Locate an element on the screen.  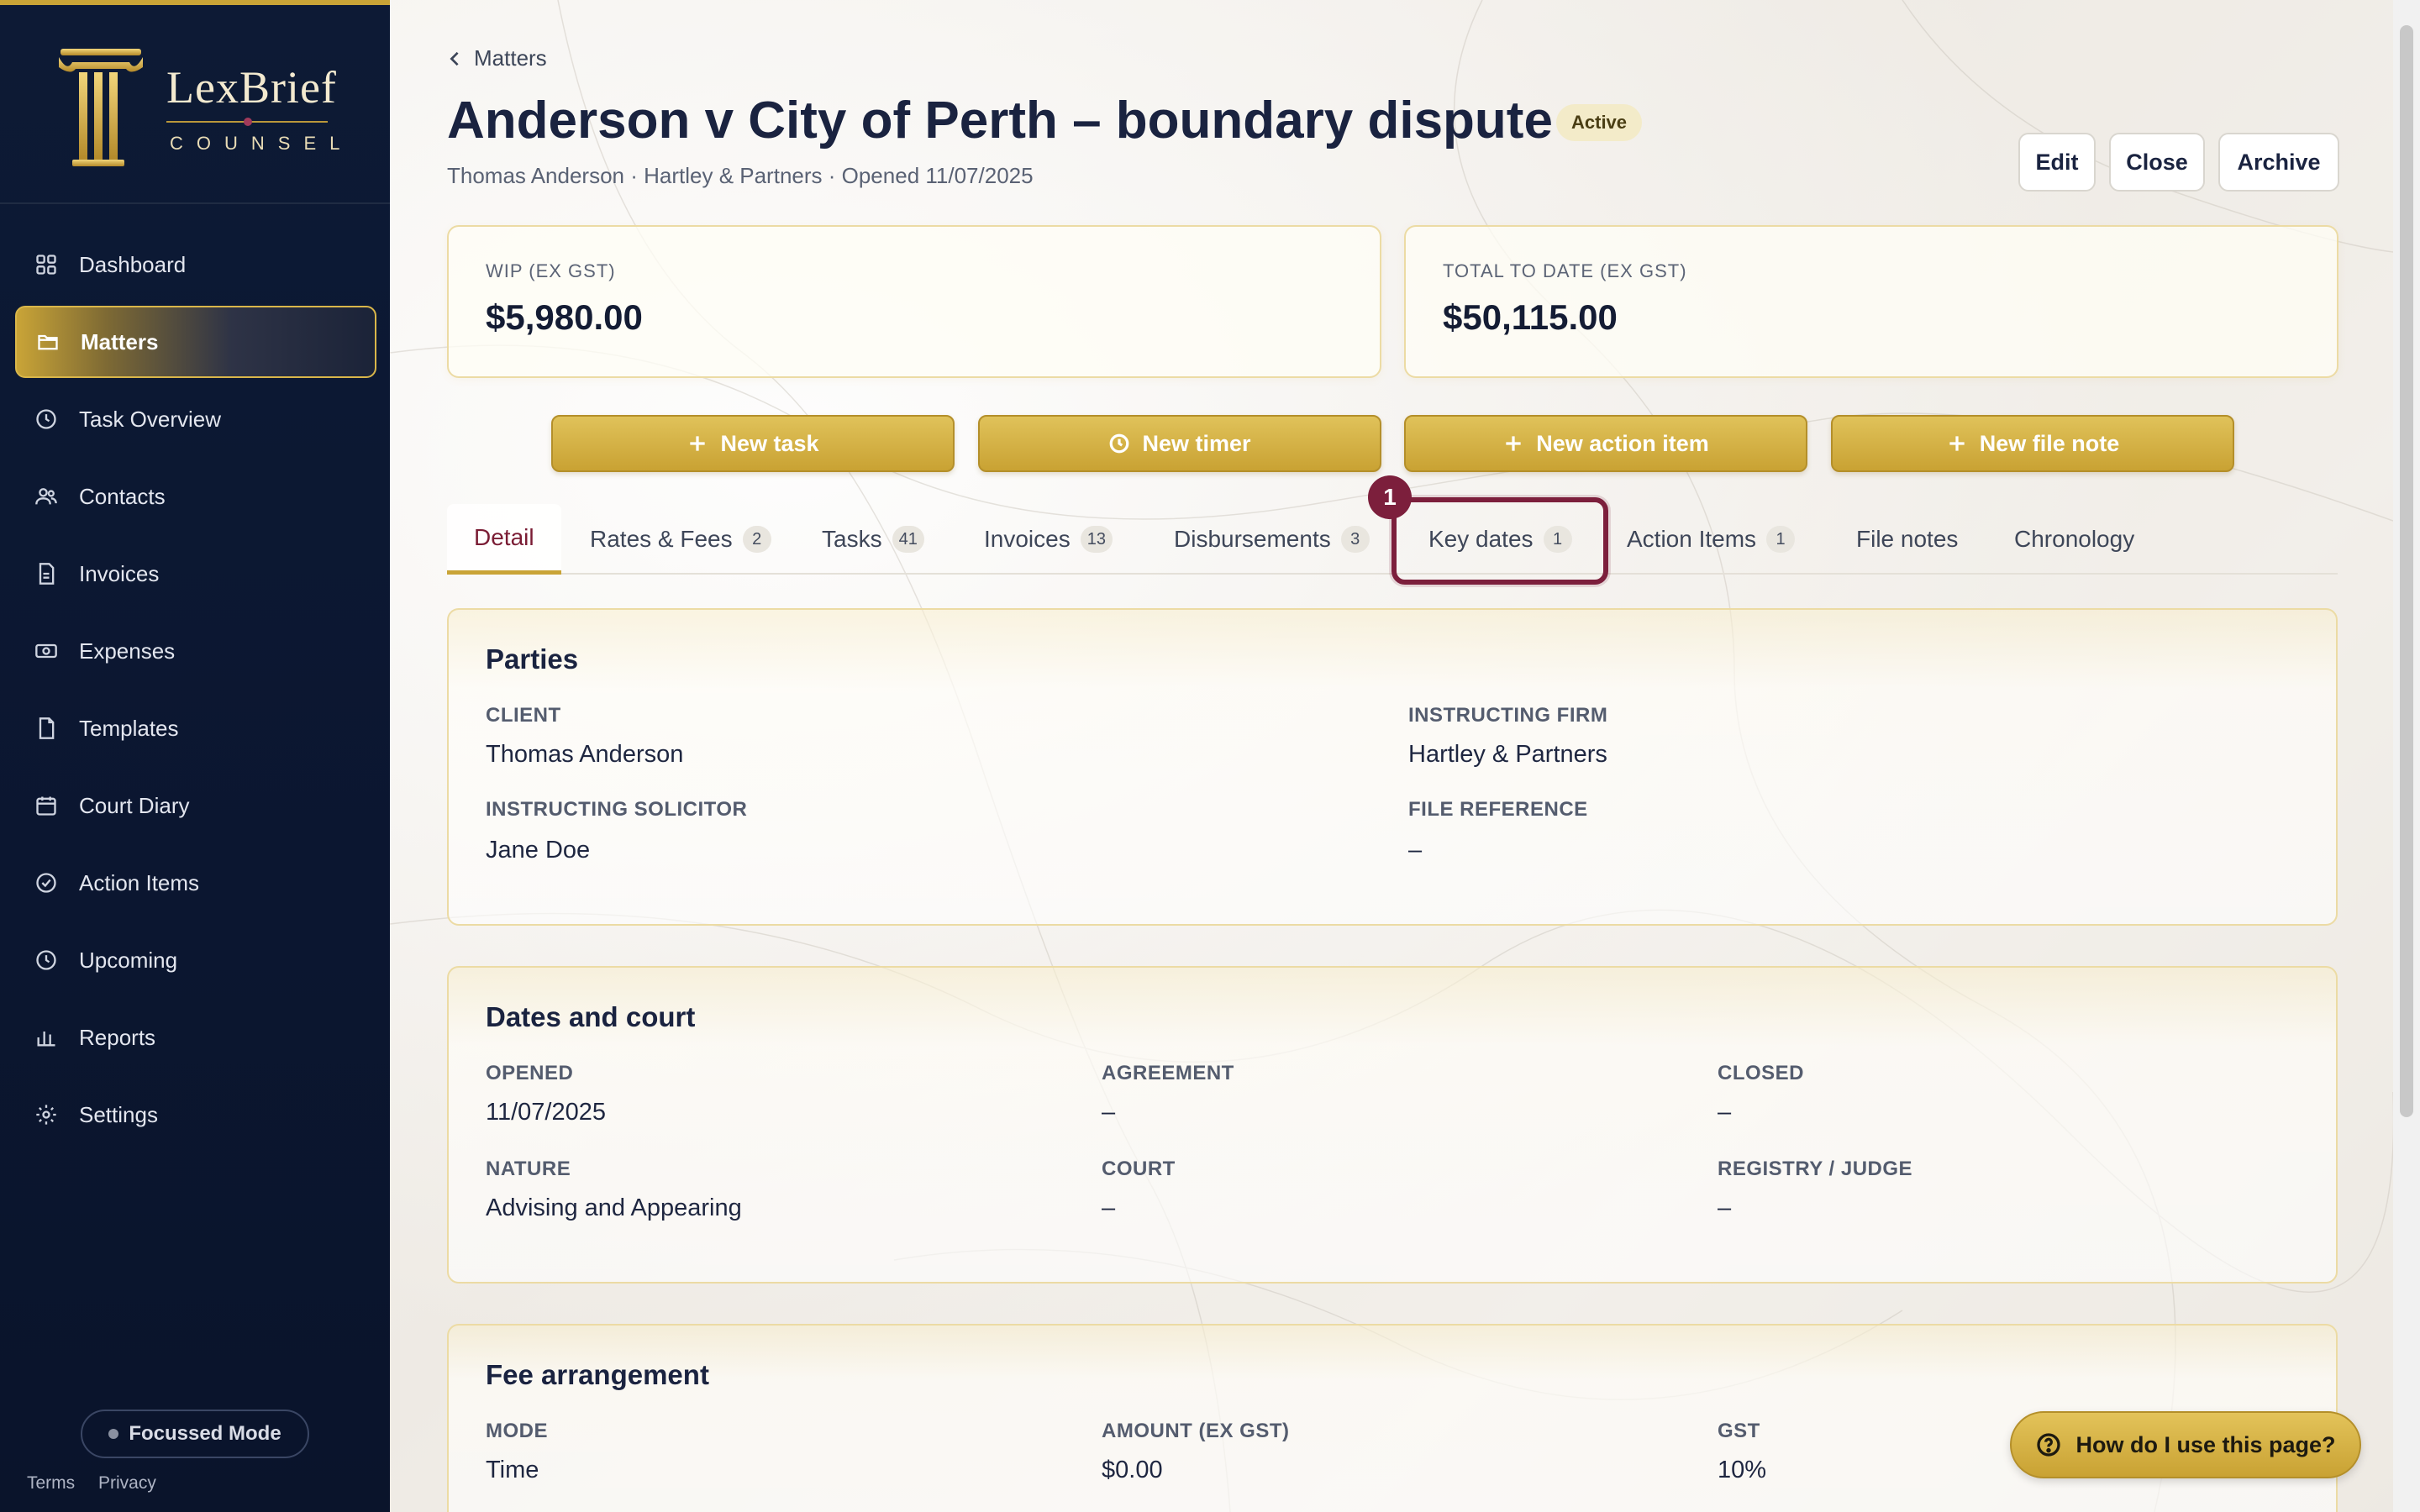
sidebar-item-label: Court Diary is located at coordinates (134, 805).